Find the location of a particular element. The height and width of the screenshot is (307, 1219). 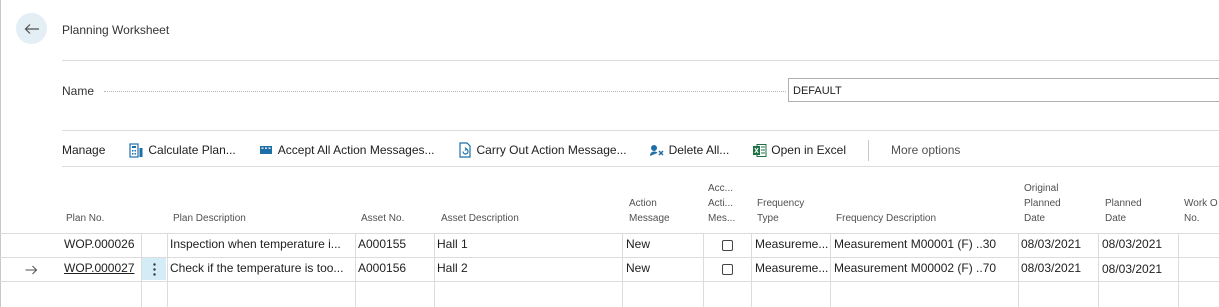

col-header-asset-description: Asset Description is located at coordinates (480, 218).